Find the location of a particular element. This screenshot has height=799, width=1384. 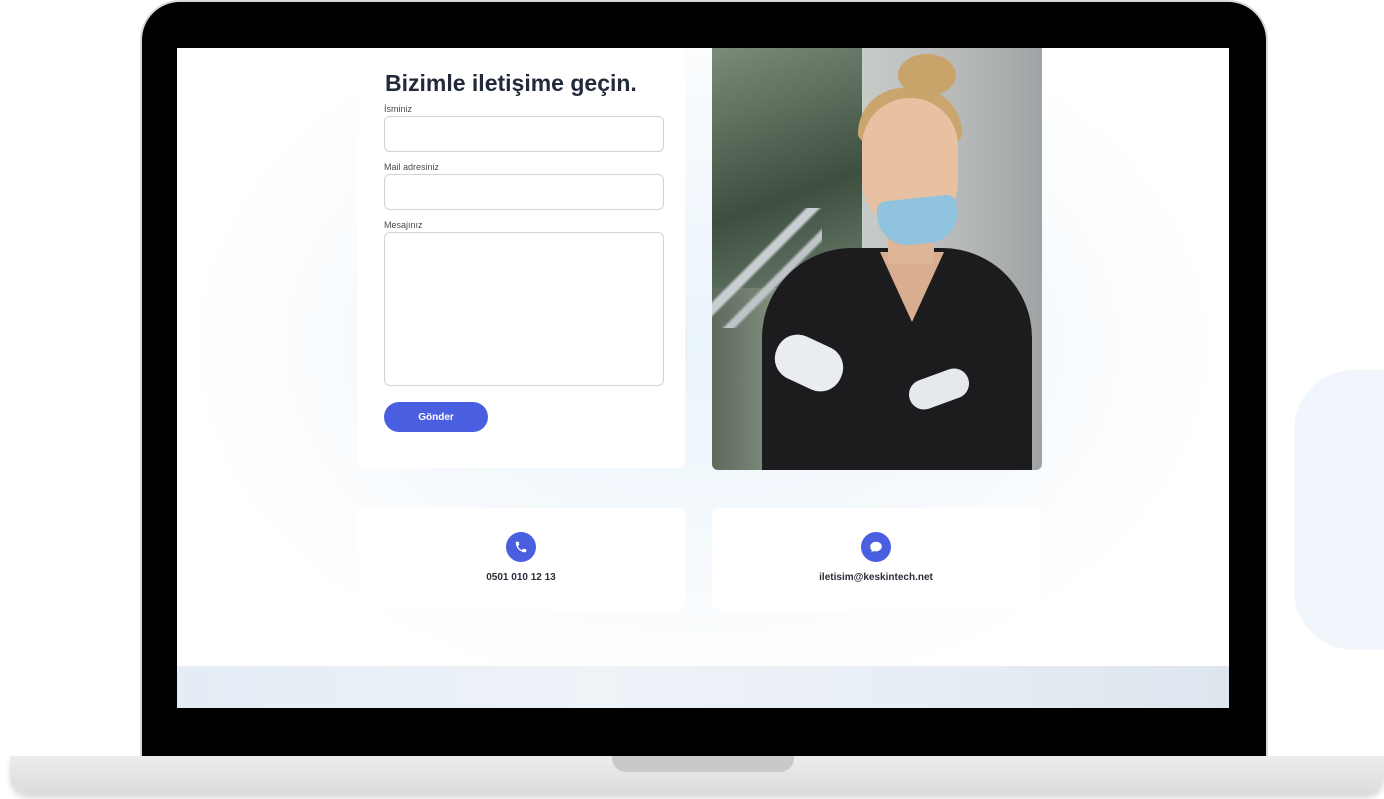

message-field is located at coordinates (524, 309).